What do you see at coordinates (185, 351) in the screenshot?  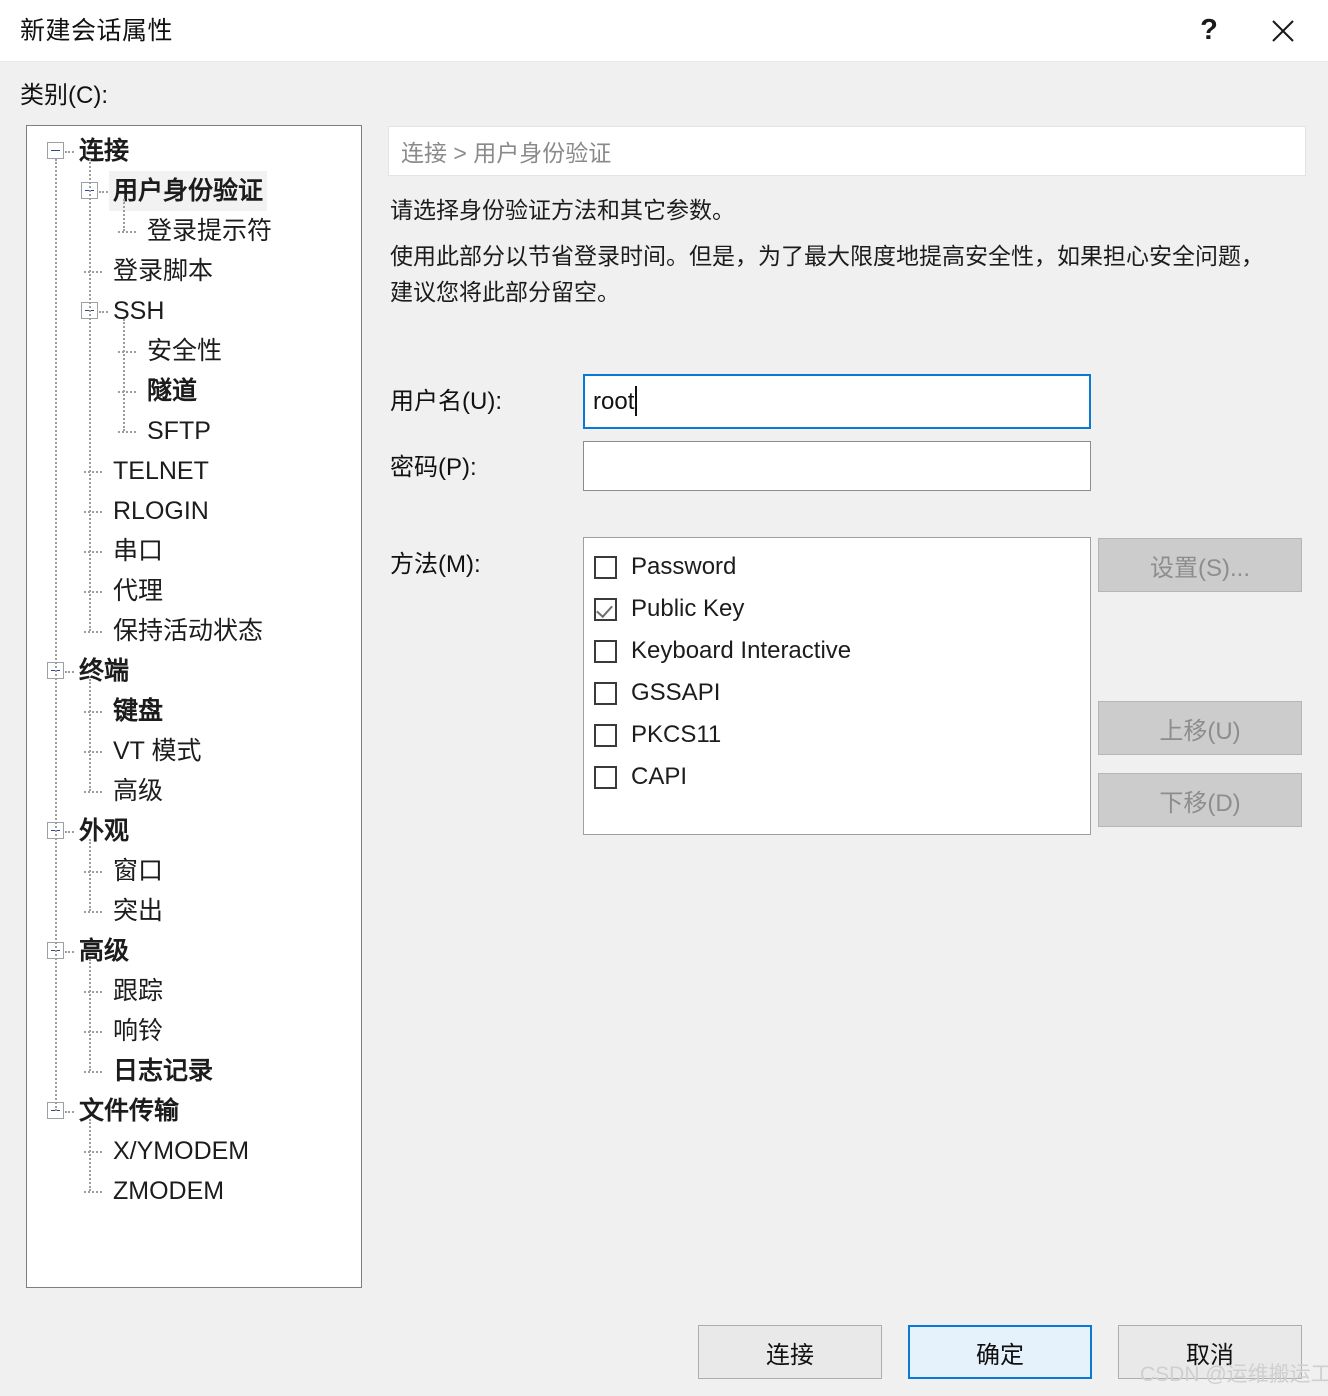 I see `tree-item-label: 安全性` at bounding box center [185, 351].